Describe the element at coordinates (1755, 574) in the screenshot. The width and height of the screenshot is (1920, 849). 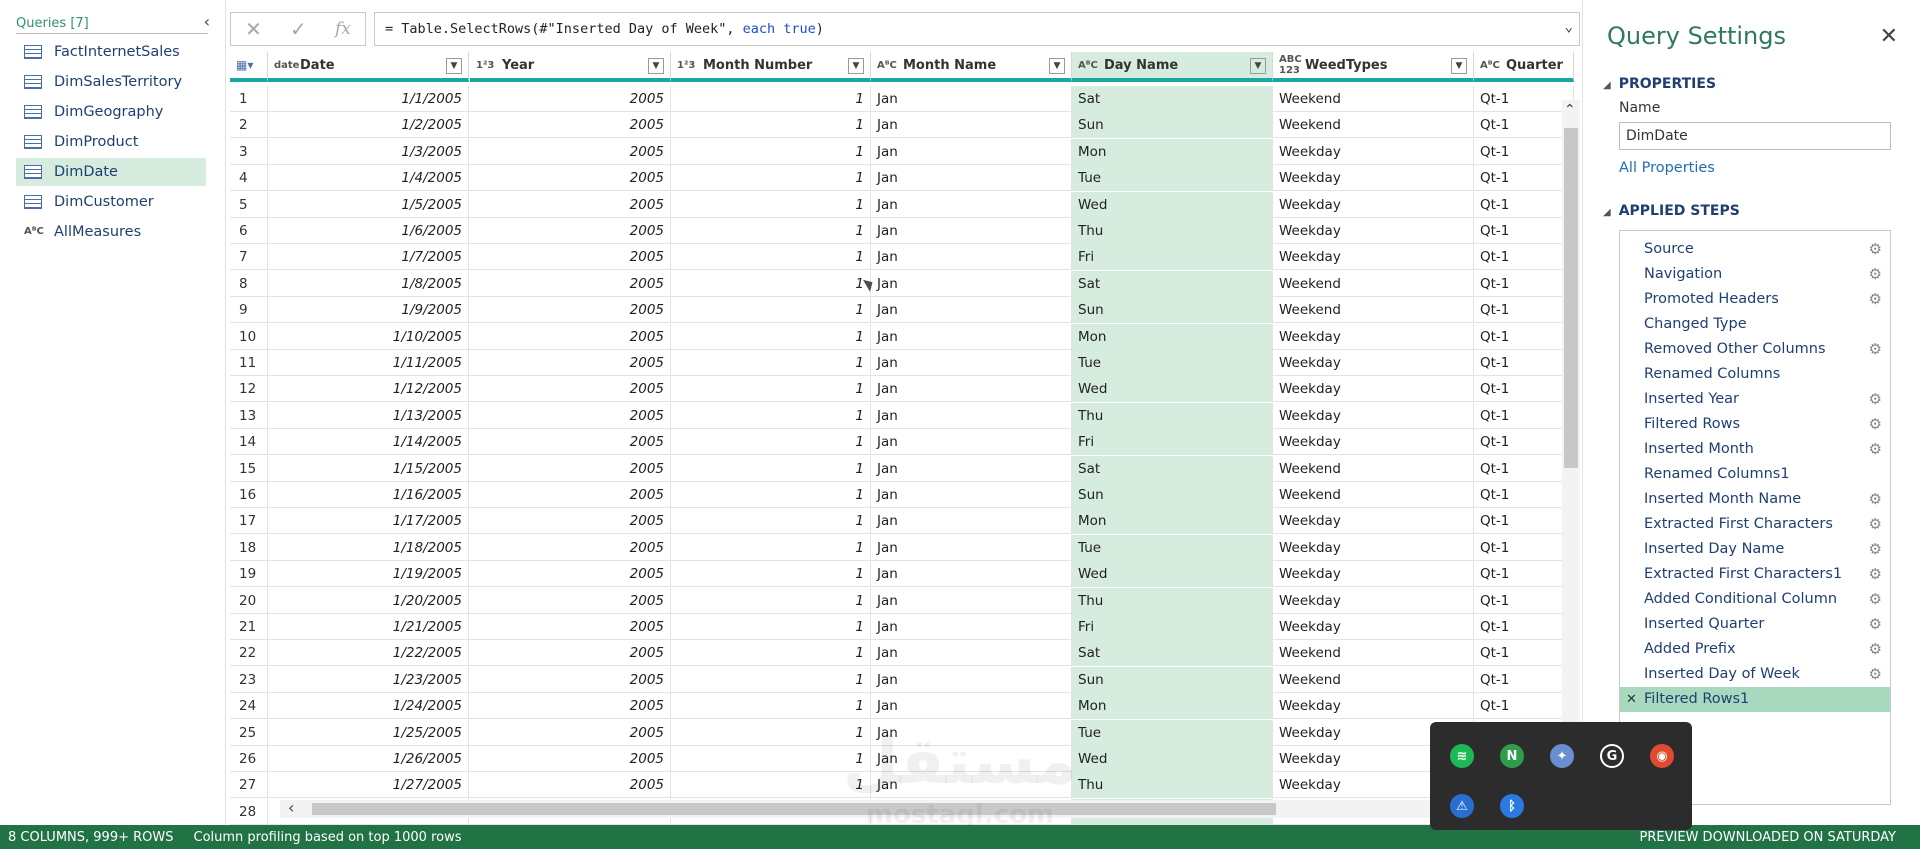
I see `applied-step-extracted-first-characters1: Extracted First Characters1 ⚙` at that location.